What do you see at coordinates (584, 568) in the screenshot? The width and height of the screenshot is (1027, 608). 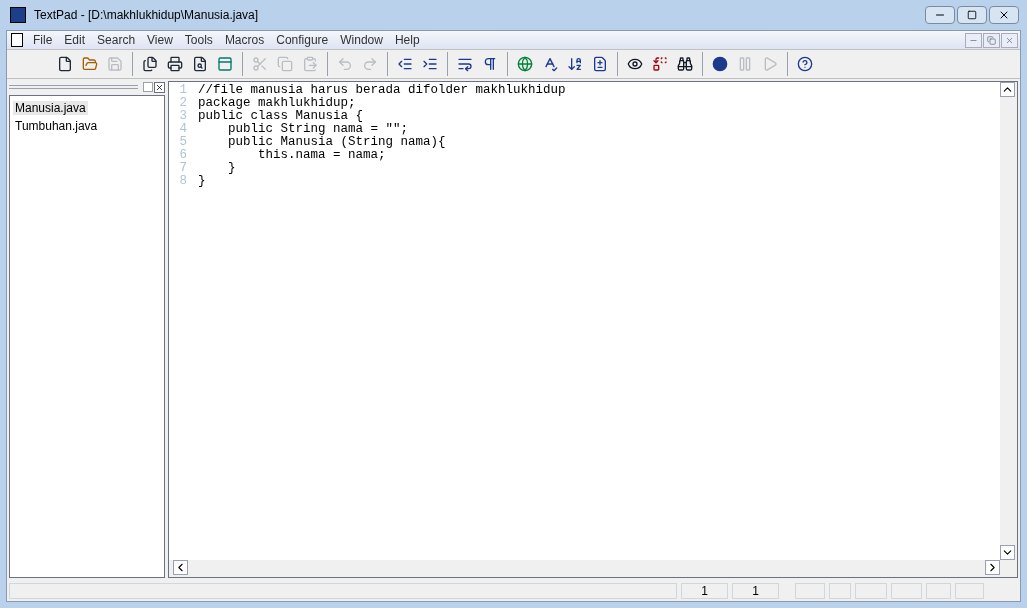 I see `horizontal-scrollbar` at bounding box center [584, 568].